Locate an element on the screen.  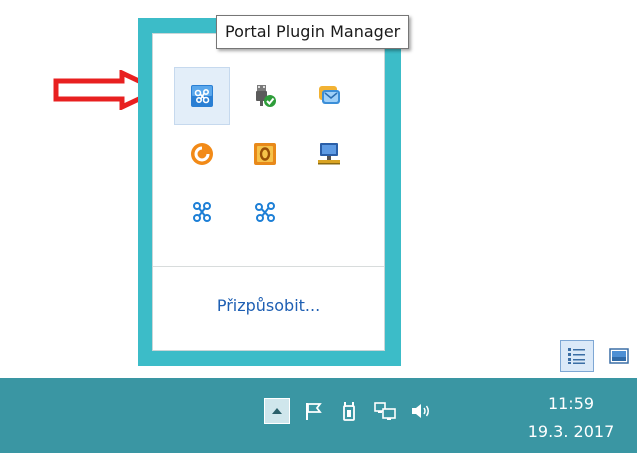
portal-plugin-manager-button is located at coordinates (202, 96).